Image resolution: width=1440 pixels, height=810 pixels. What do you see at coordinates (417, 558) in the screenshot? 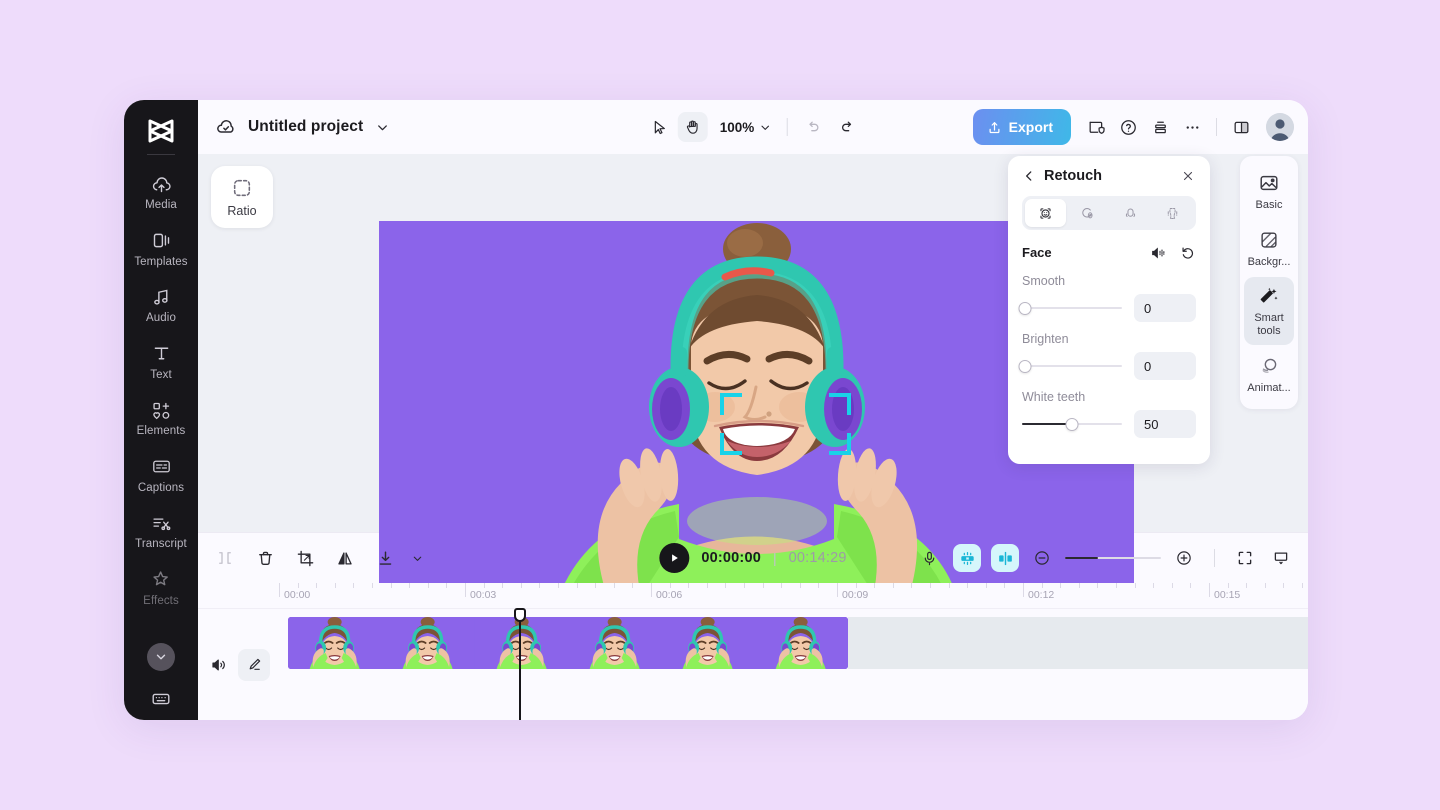
I see `download-options-button` at bounding box center [417, 558].